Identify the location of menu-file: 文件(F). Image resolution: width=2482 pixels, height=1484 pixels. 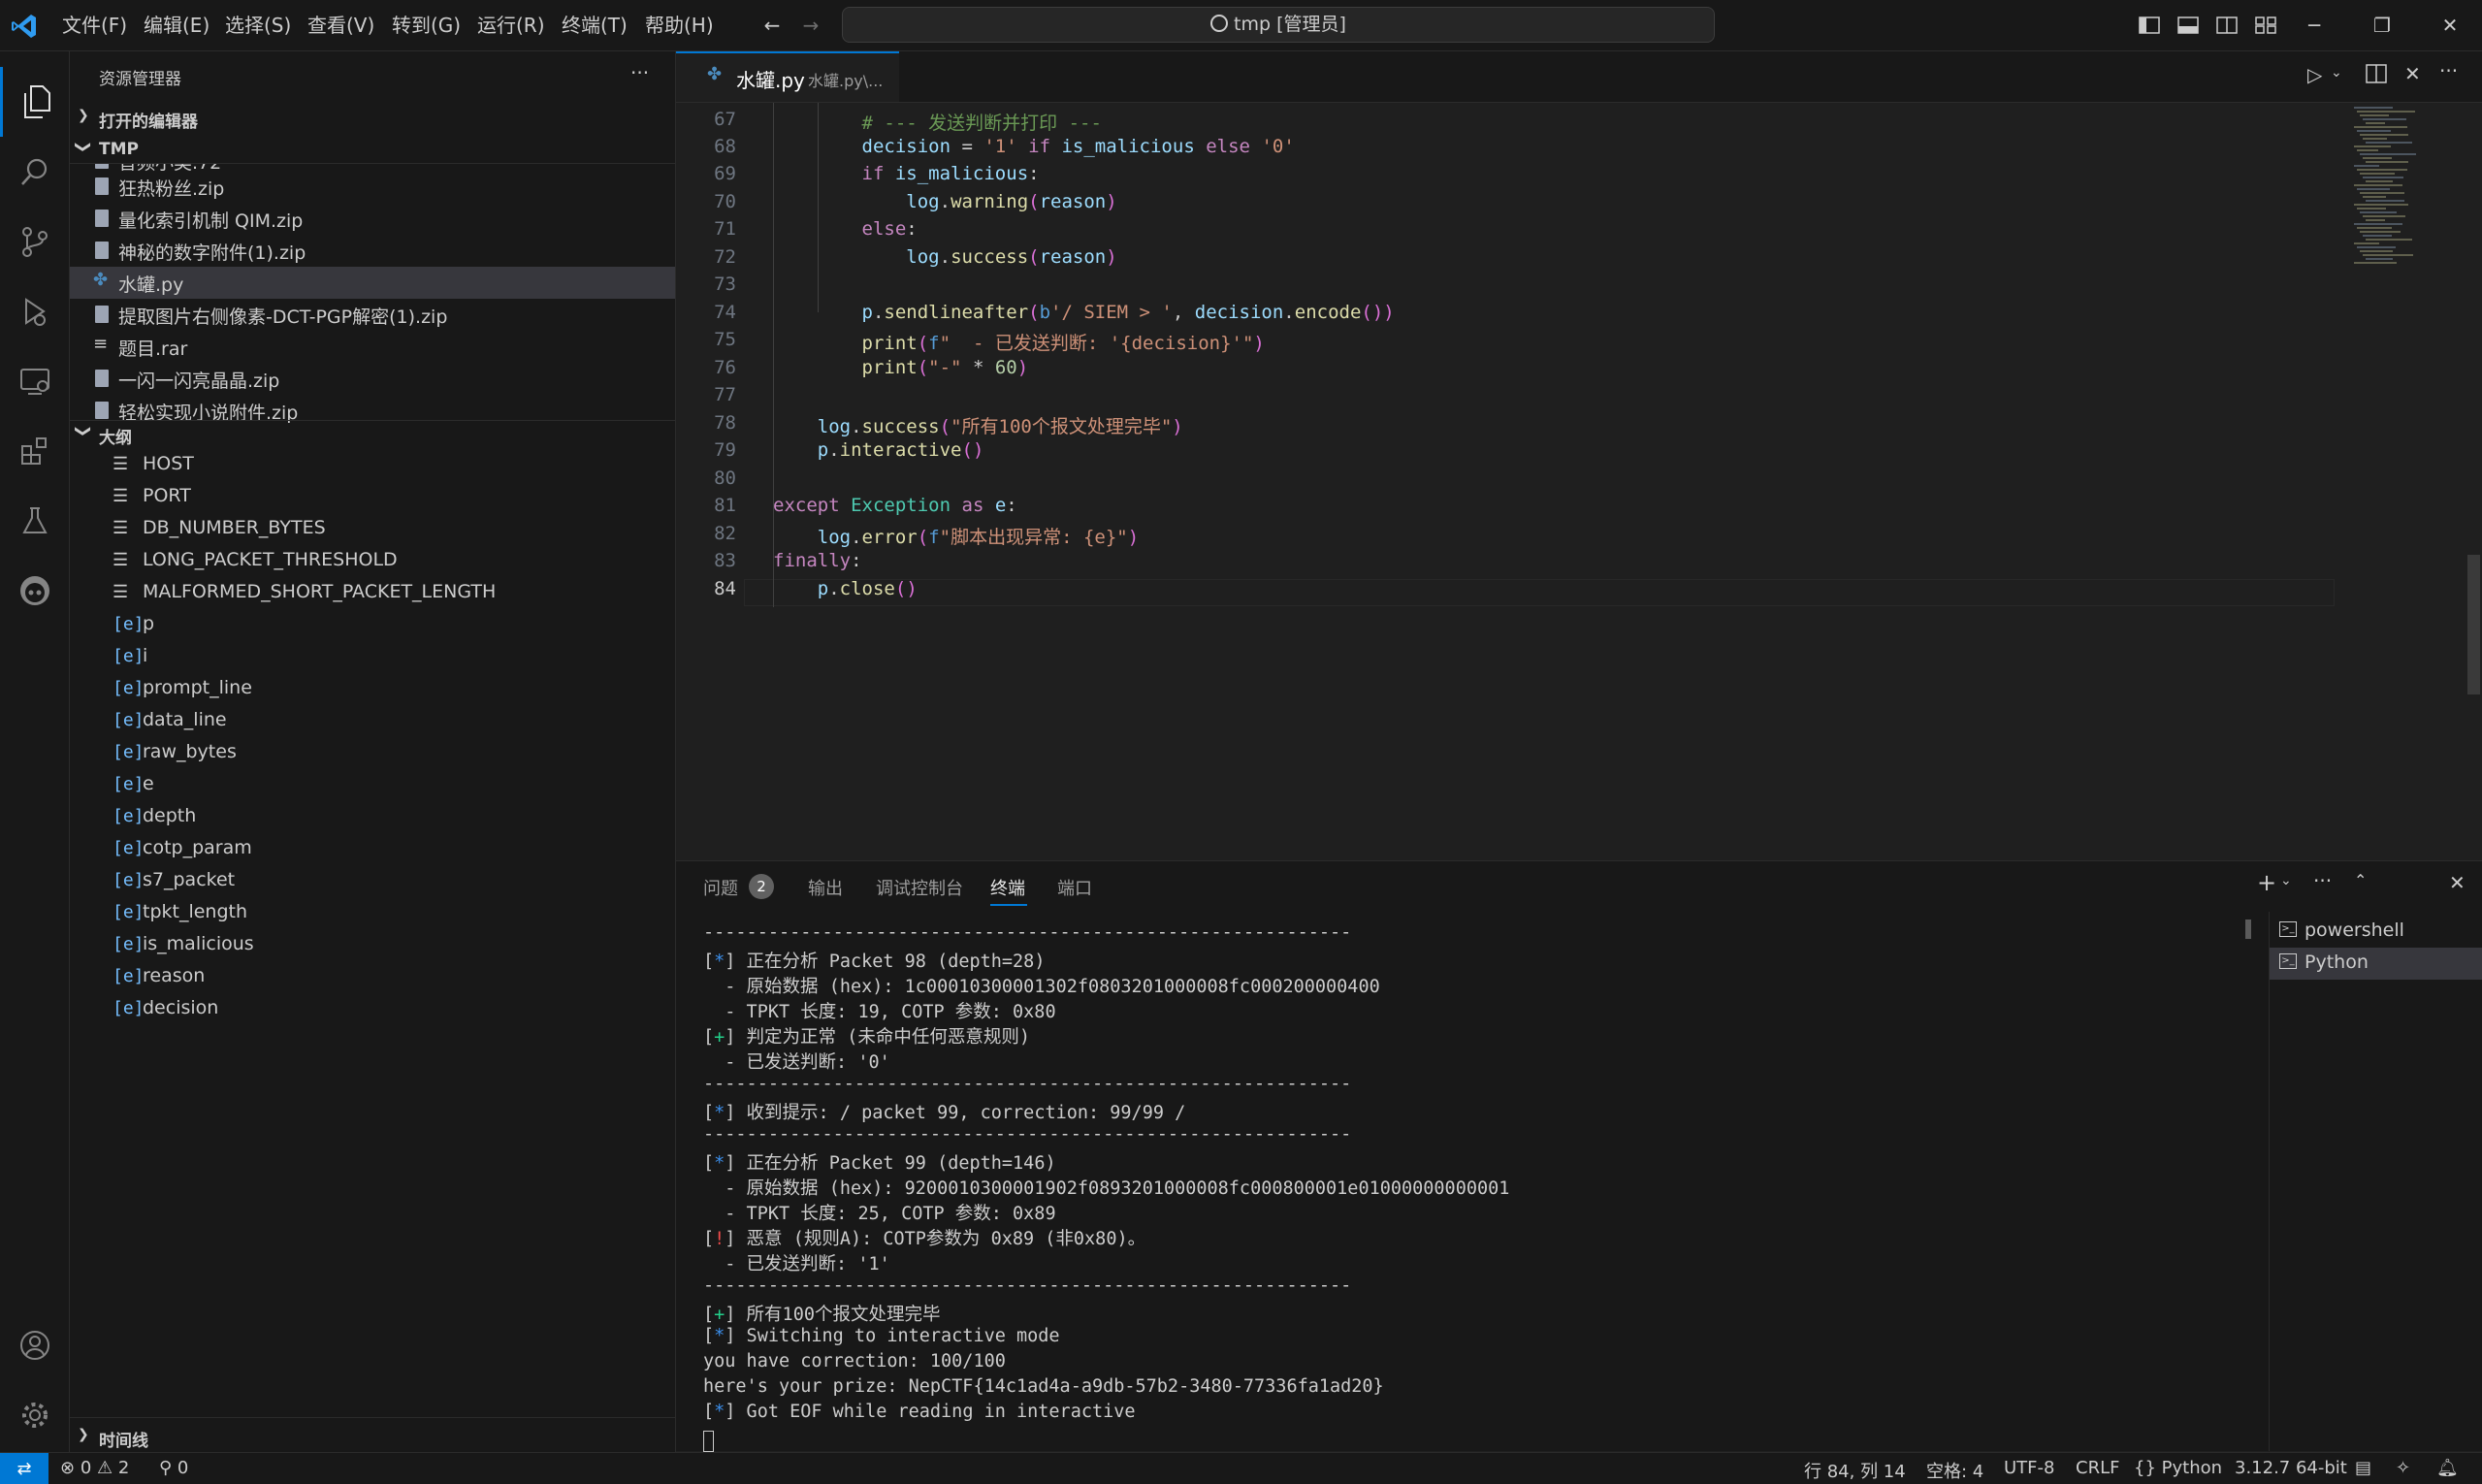
(94, 25).